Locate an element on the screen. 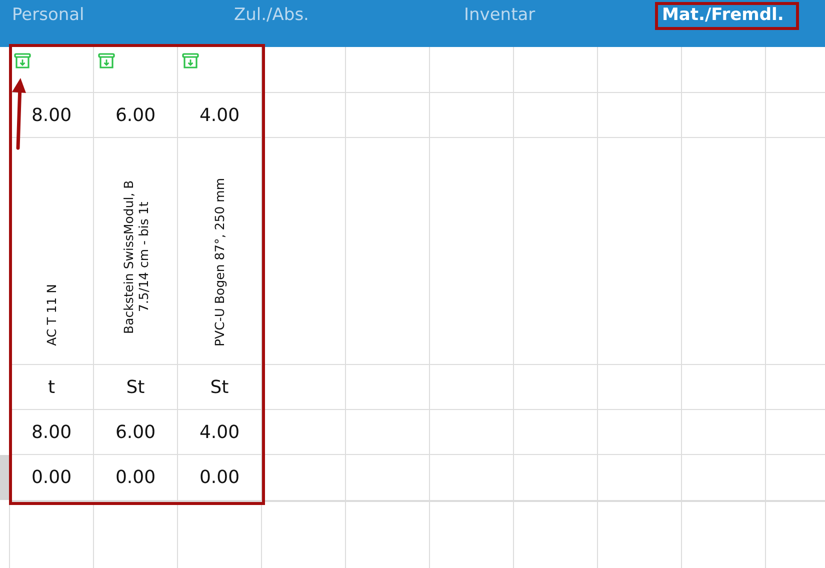 This screenshot has width=825, height=568. unit-cell: t is located at coordinates (52, 387).